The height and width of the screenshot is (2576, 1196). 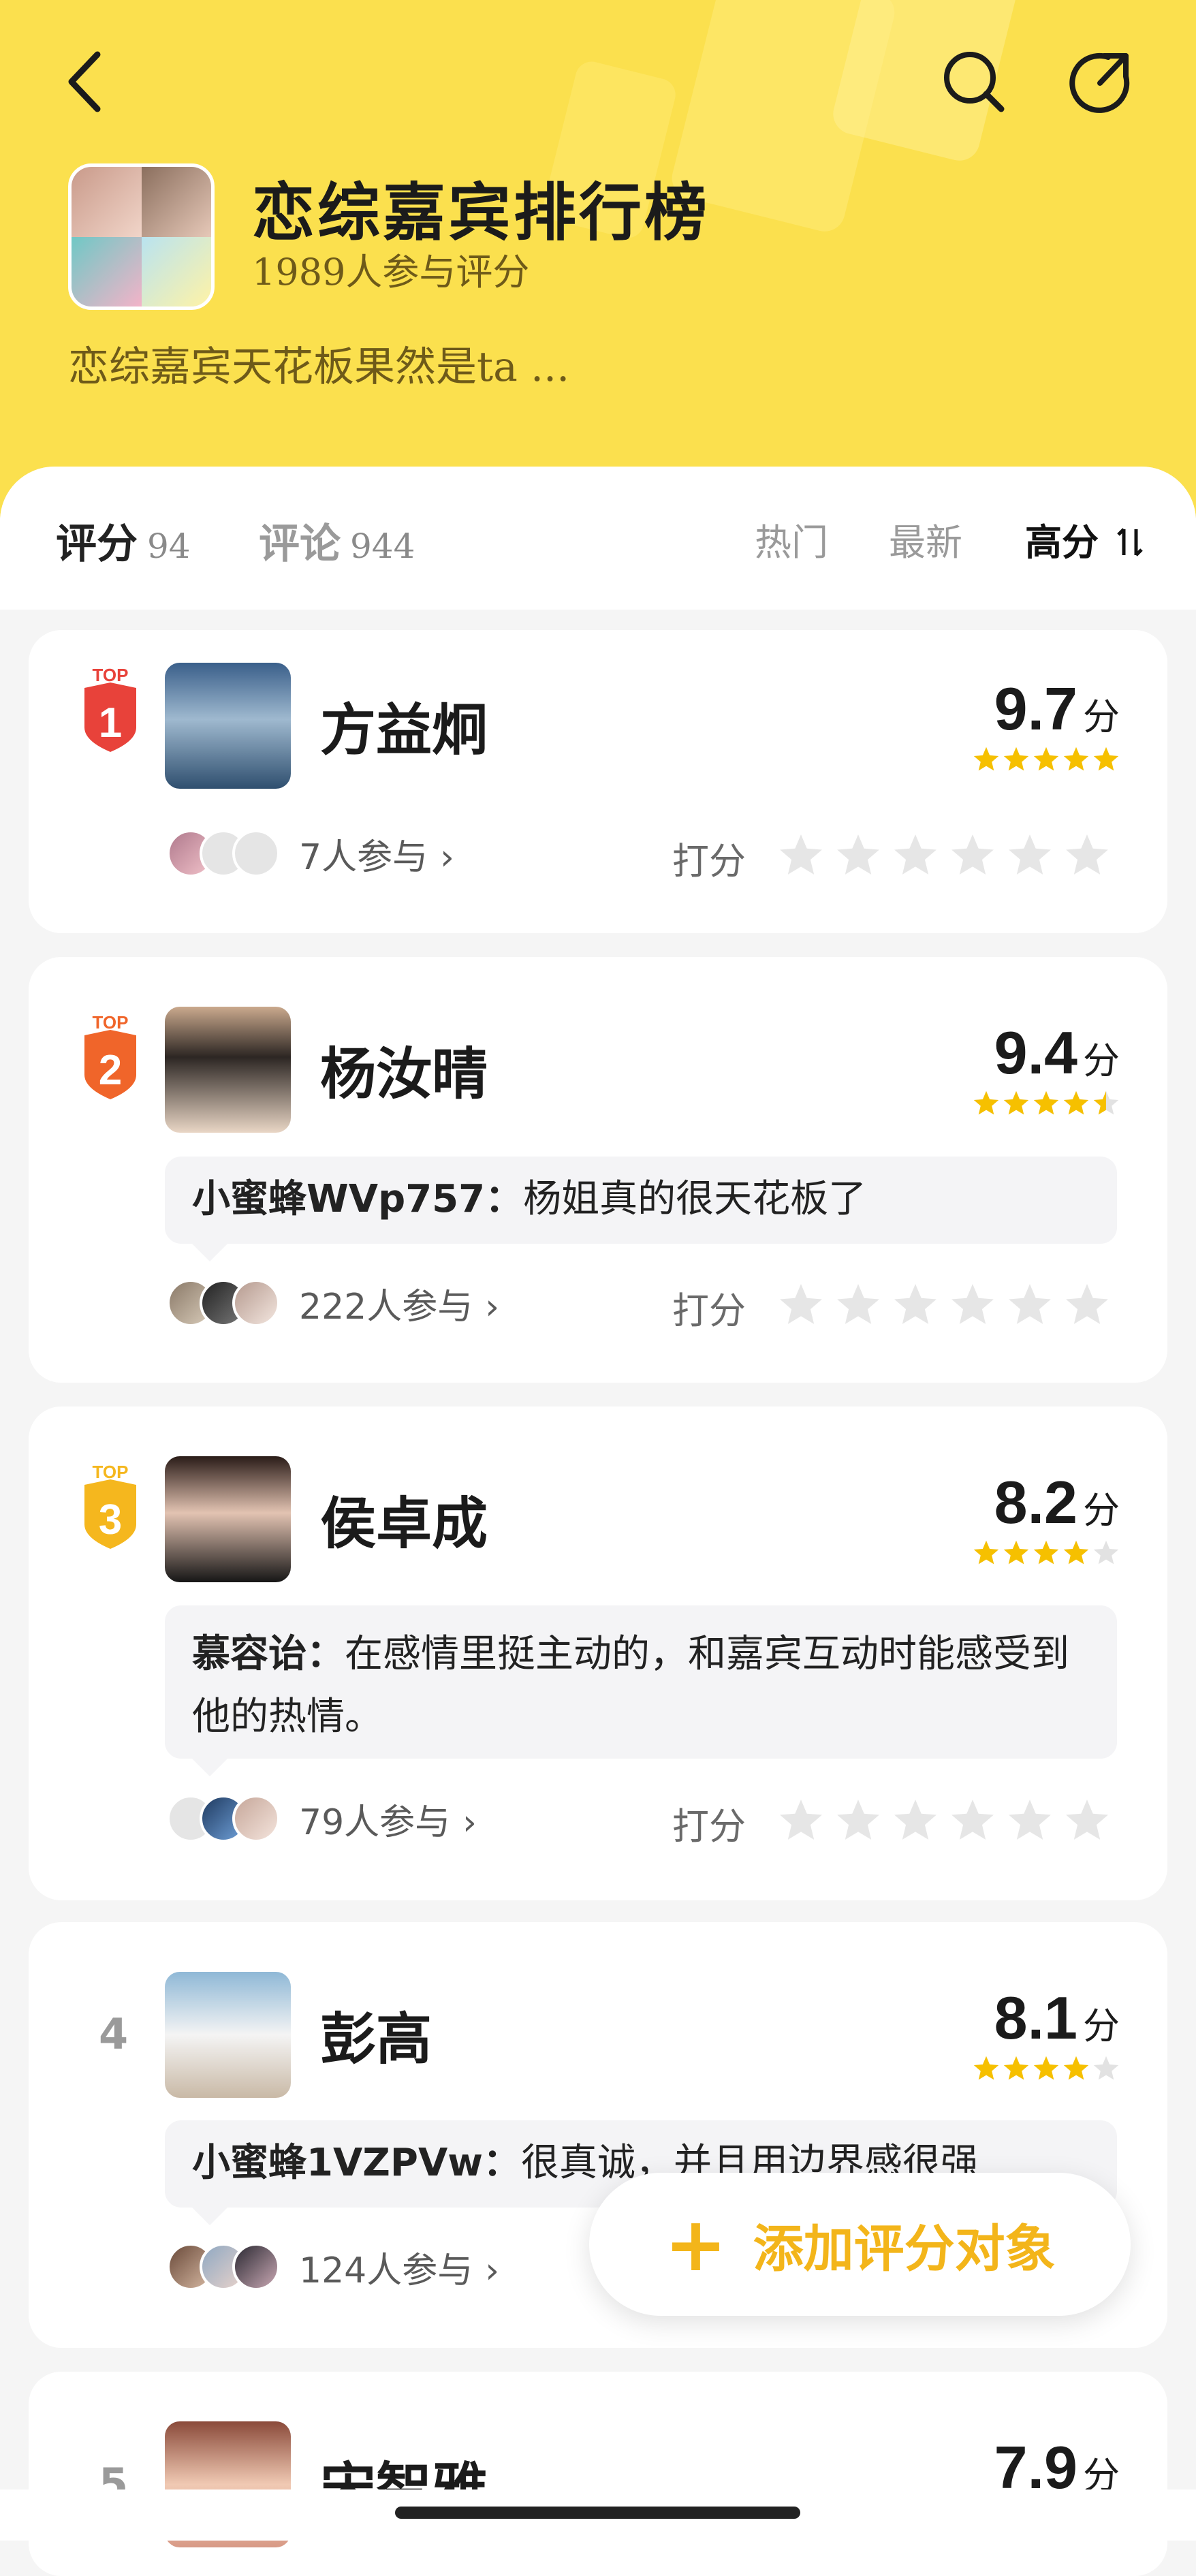 I want to click on svg-text: 1, so click(x=110, y=724).